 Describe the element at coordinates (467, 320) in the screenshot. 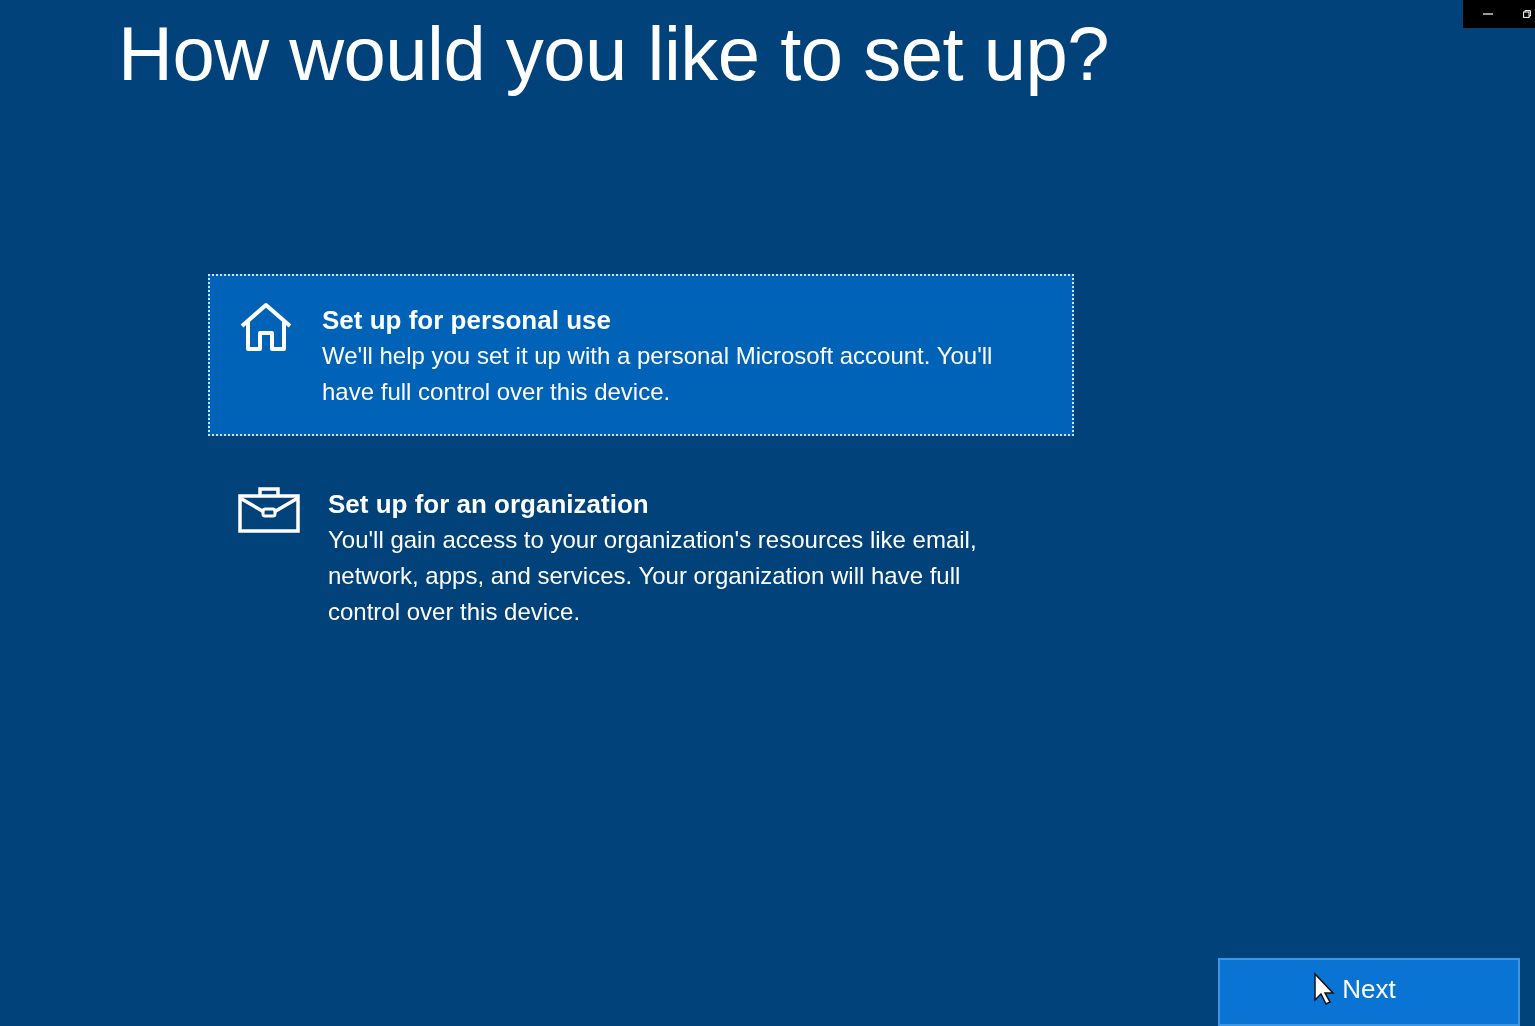

I see `option-heading: Set up for personal use` at that location.